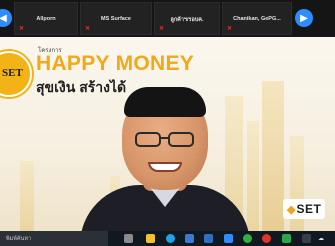 The width and height of the screenshot is (335, 246). Describe the element at coordinates (54, 238) in the screenshot. I see `taskbar-search-input: พิมพ์ค้นหา` at that location.